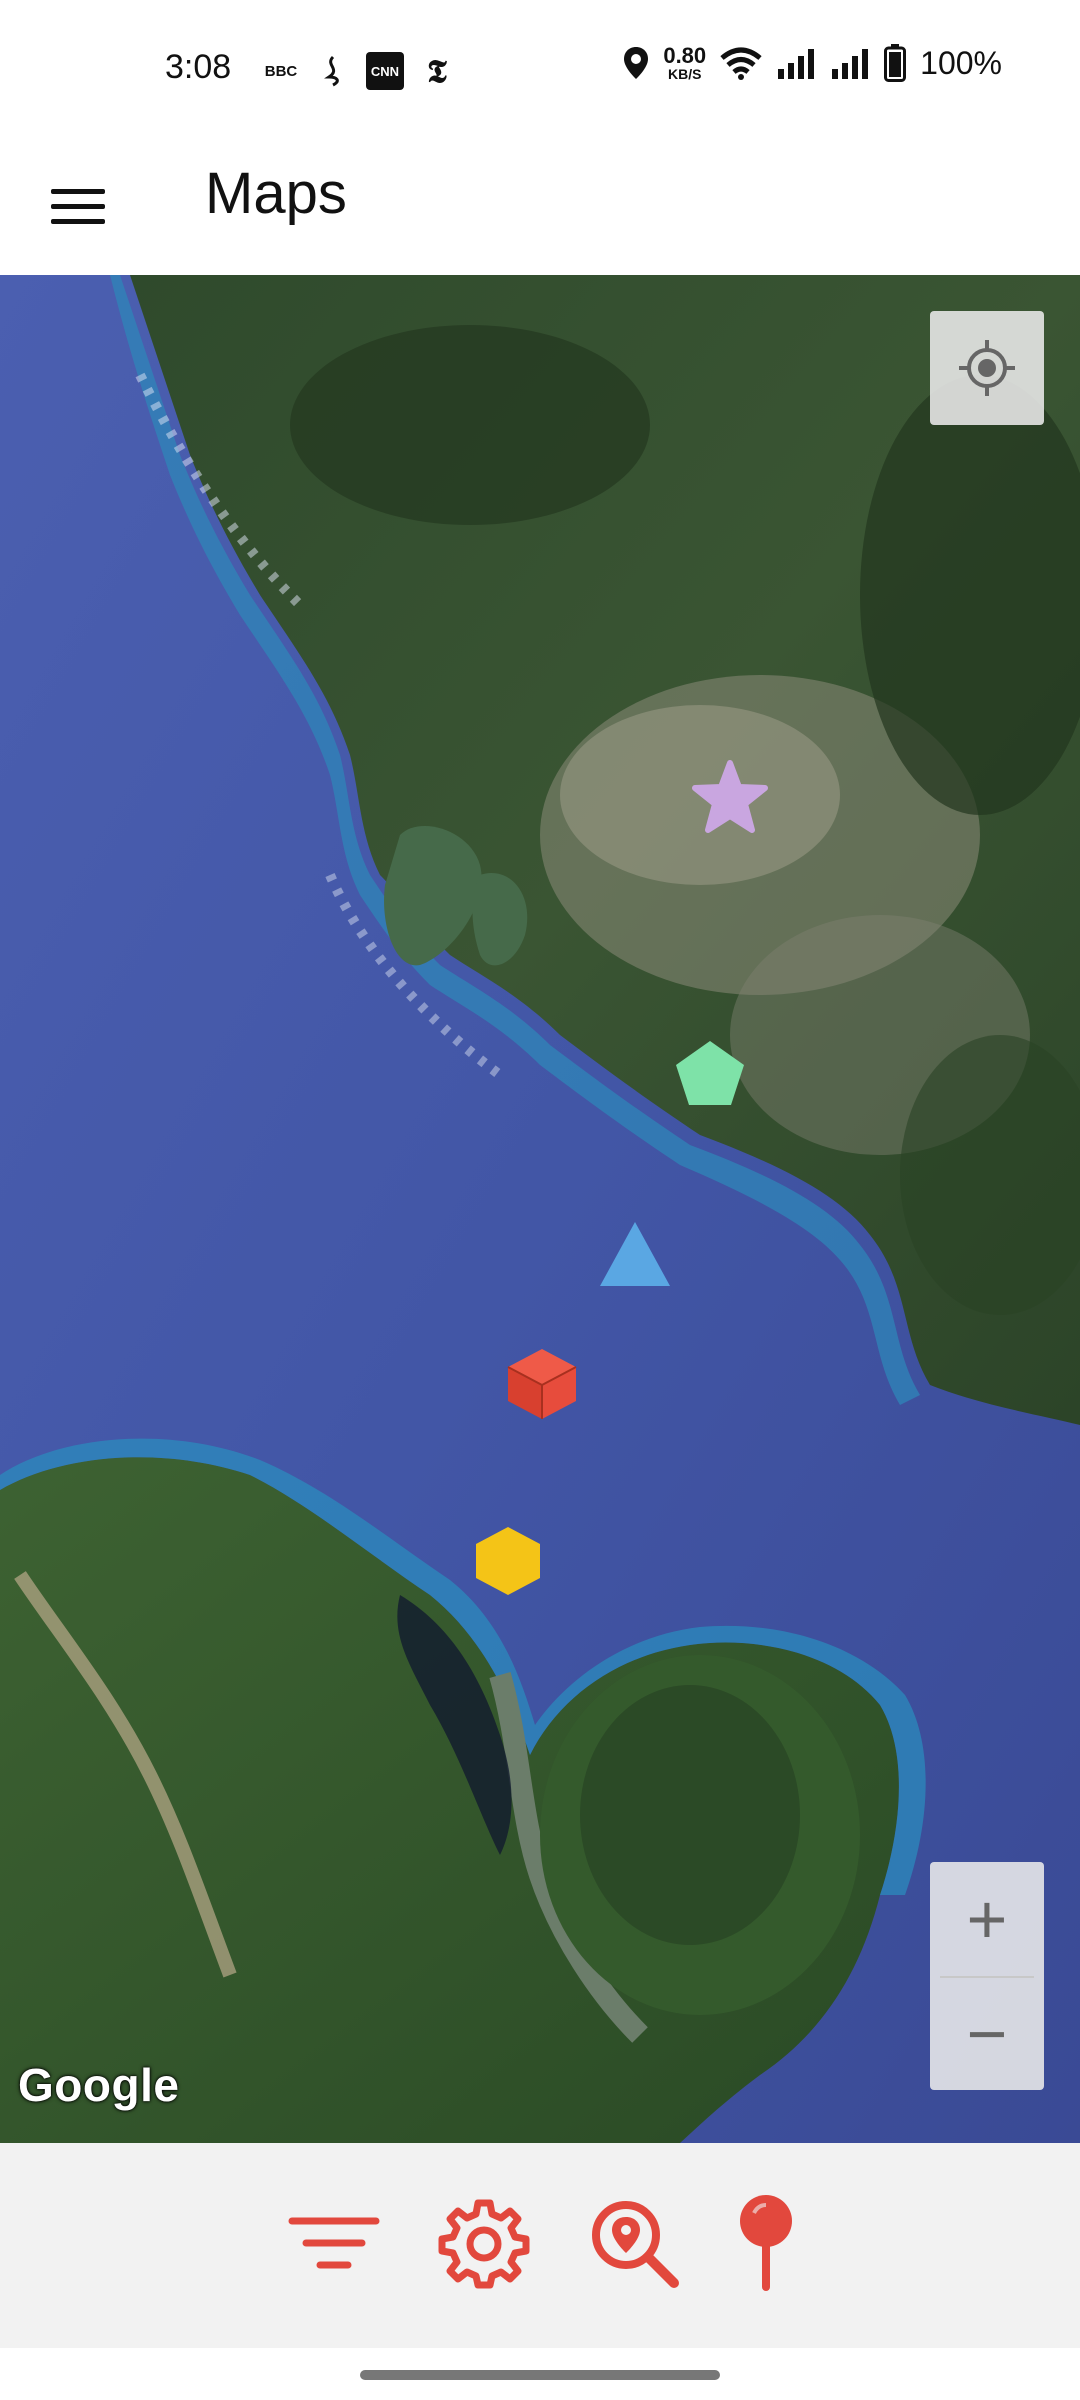  What do you see at coordinates (730, 797) in the screenshot?
I see `star-marker` at bounding box center [730, 797].